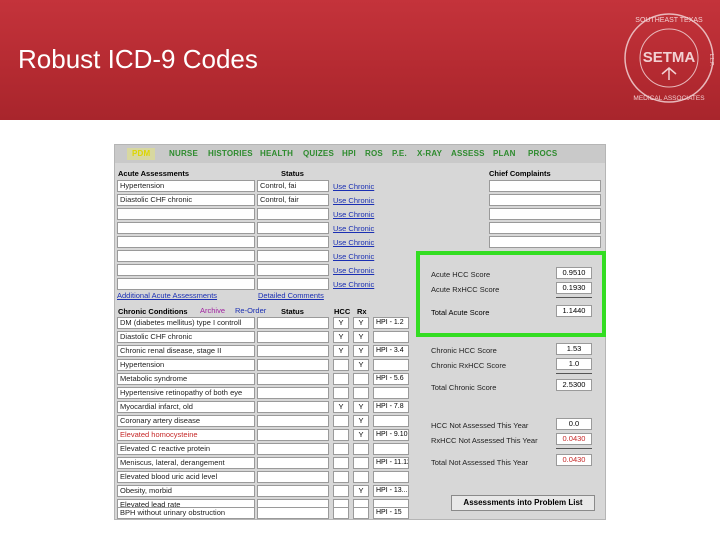 Image resolution: width=720 pixels, height=540 pixels. What do you see at coordinates (186, 351) in the screenshot?
I see `chronic-condition-field: Chronic renal disease, stage II` at bounding box center [186, 351].